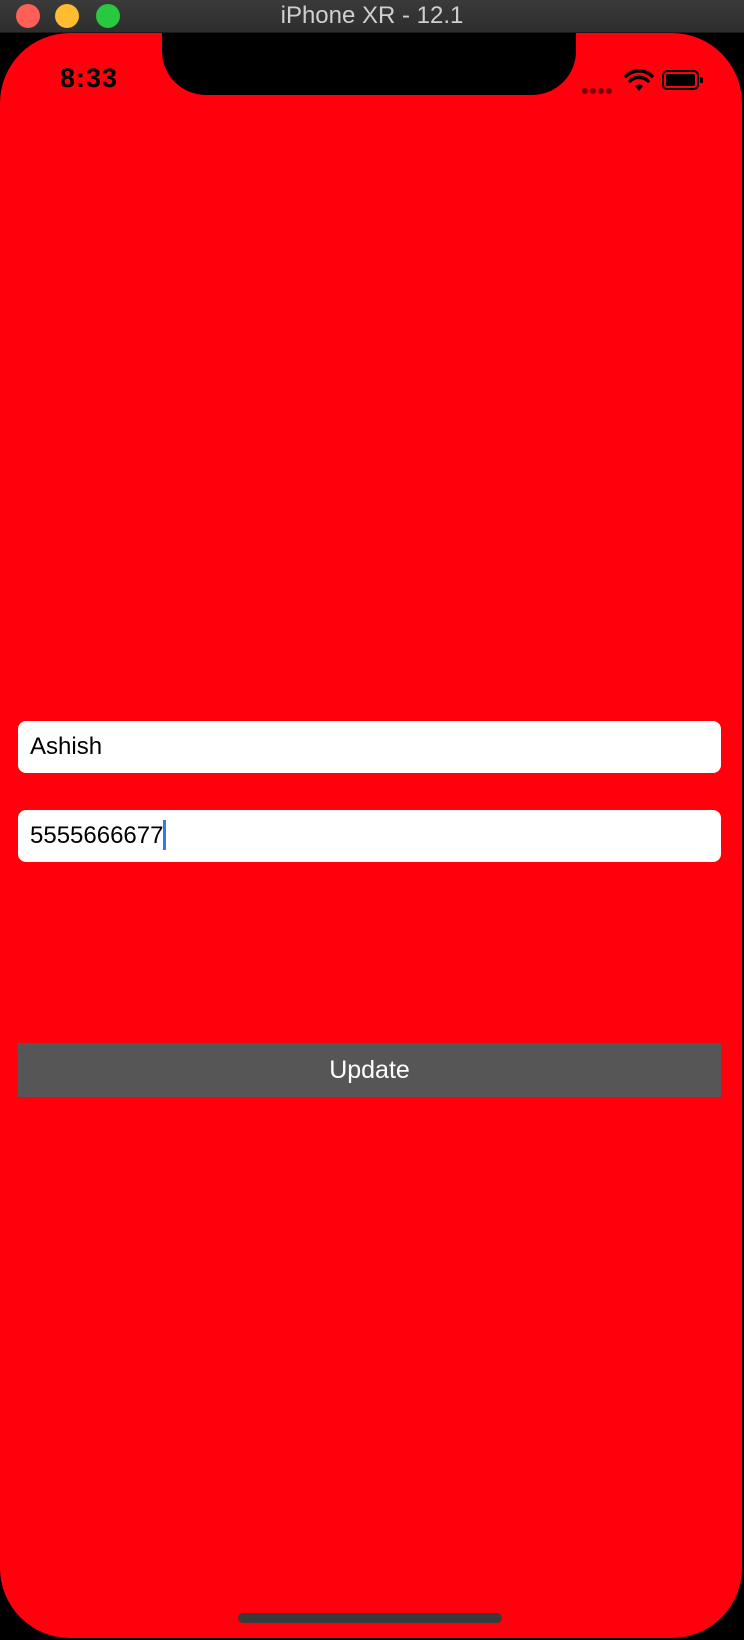 The width and height of the screenshot is (744, 1640). What do you see at coordinates (66, 746) in the screenshot?
I see `name-input-value: Ashish` at bounding box center [66, 746].